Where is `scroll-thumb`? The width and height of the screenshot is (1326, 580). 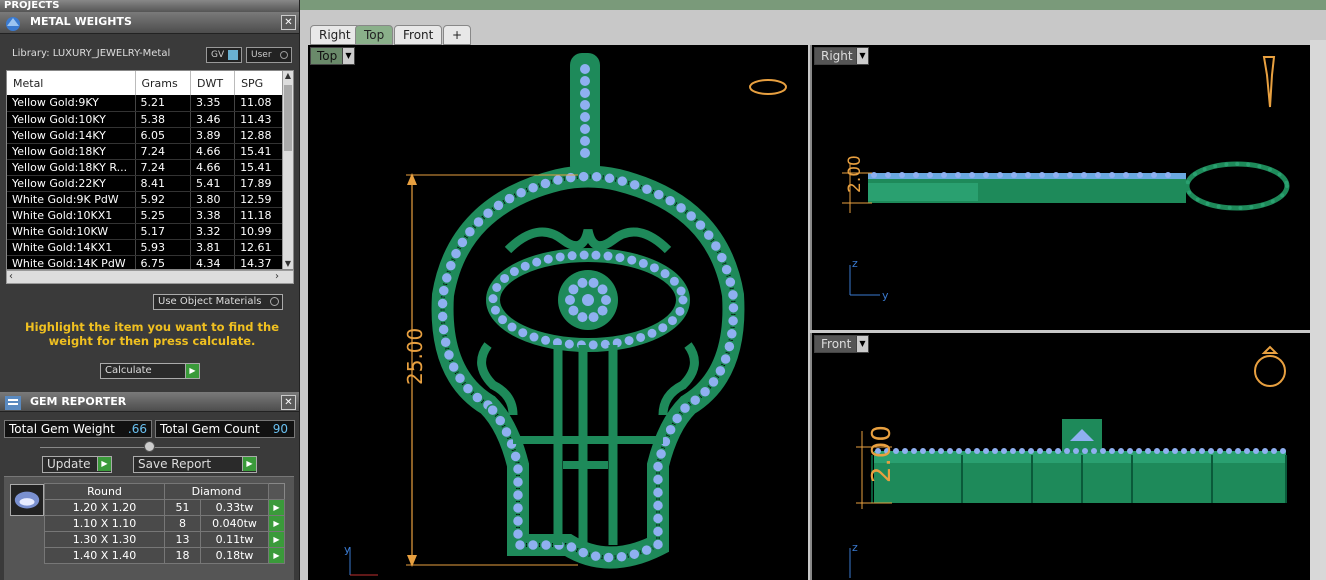 scroll-thumb is located at coordinates (288, 118).